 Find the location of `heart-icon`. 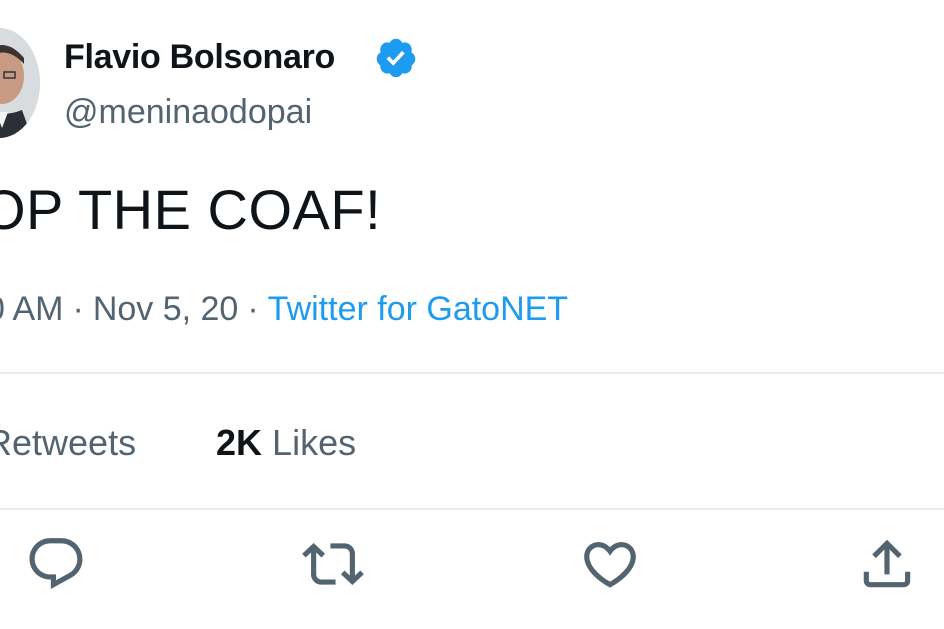

heart-icon is located at coordinates (610, 565).